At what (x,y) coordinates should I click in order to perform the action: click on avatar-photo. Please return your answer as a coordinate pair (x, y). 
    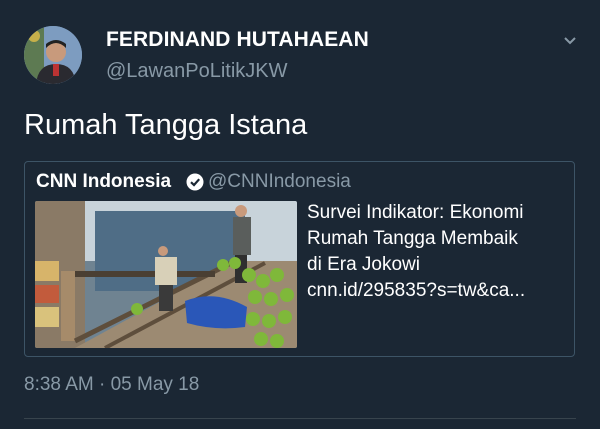
    Looking at the image, I should click on (53, 55).